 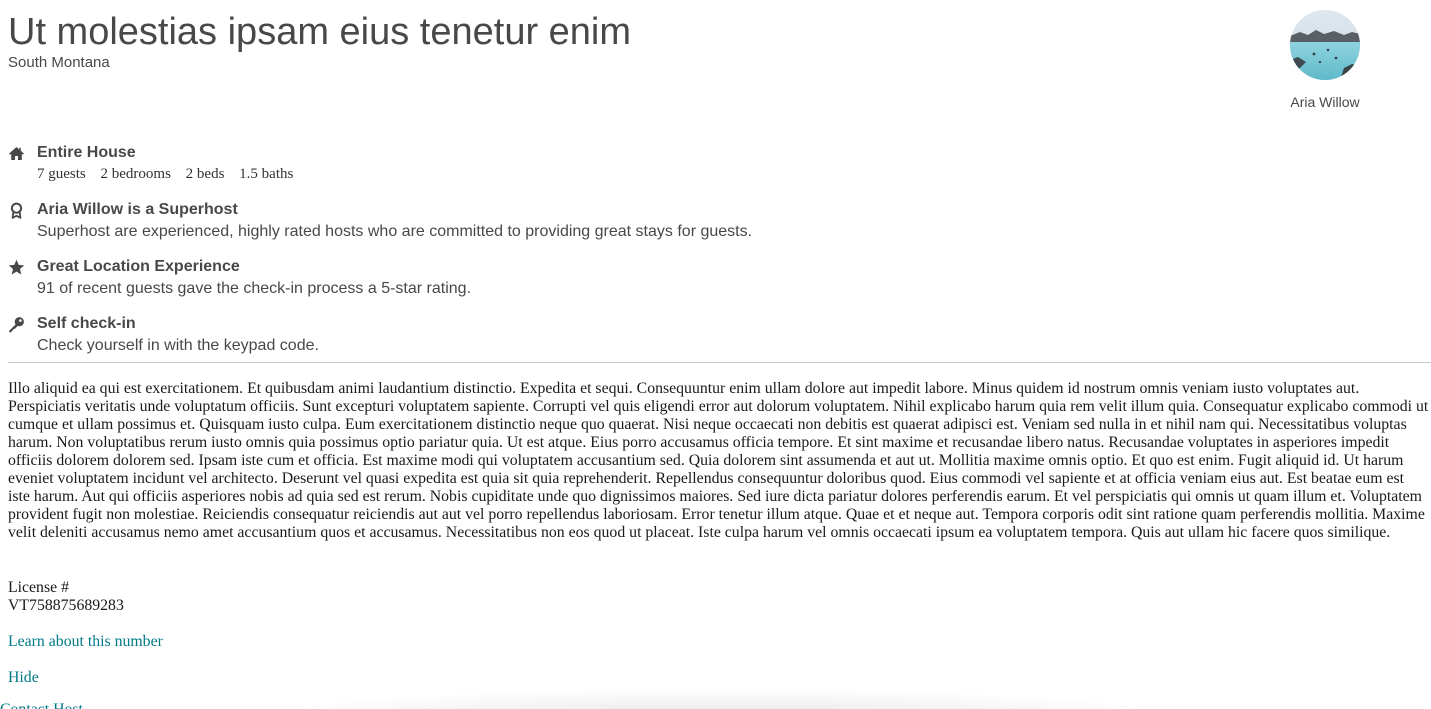 I want to click on listing-location: South Montana, so click(x=59, y=62).